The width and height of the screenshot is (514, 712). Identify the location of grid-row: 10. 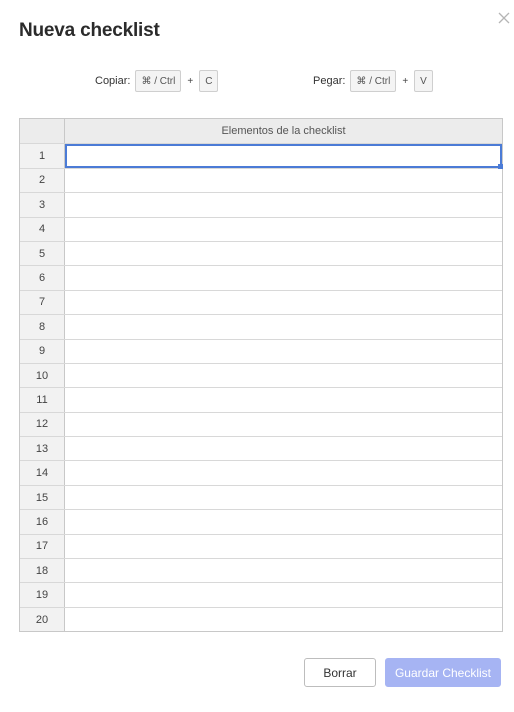
(261, 375).